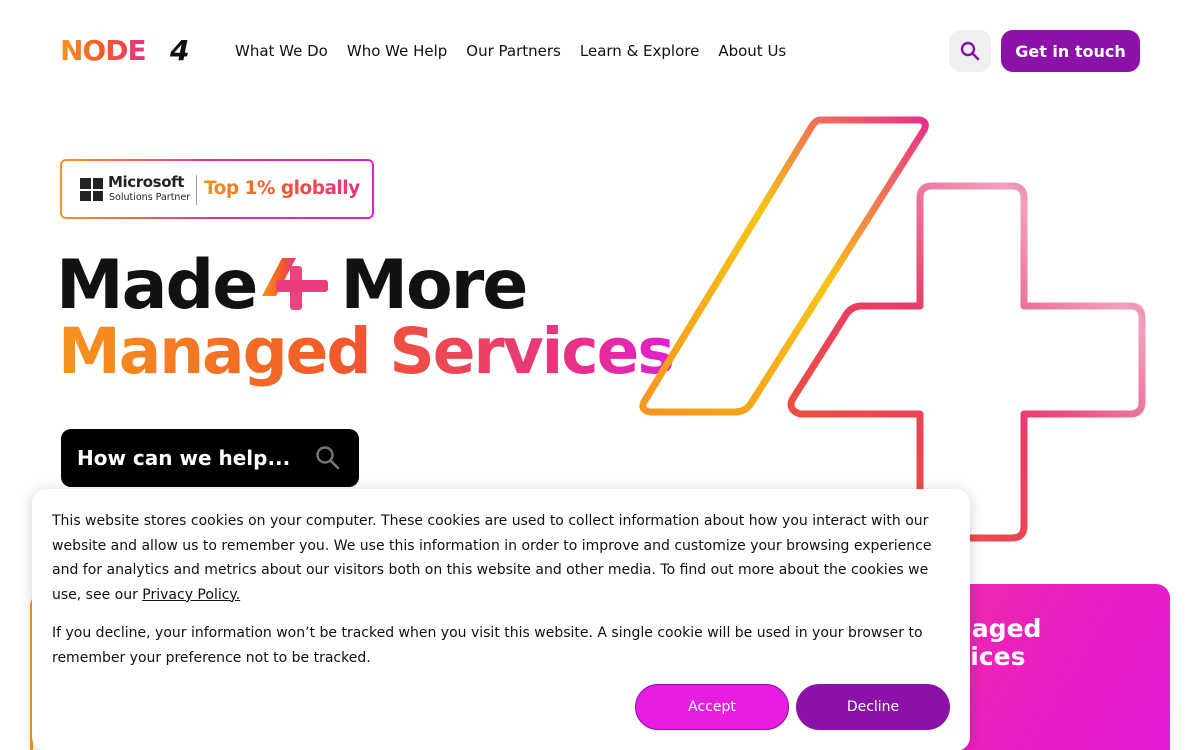 This screenshot has width=1200, height=750. Describe the element at coordinates (752, 51) in the screenshot. I see `nav-item-about-us: About Us` at that location.